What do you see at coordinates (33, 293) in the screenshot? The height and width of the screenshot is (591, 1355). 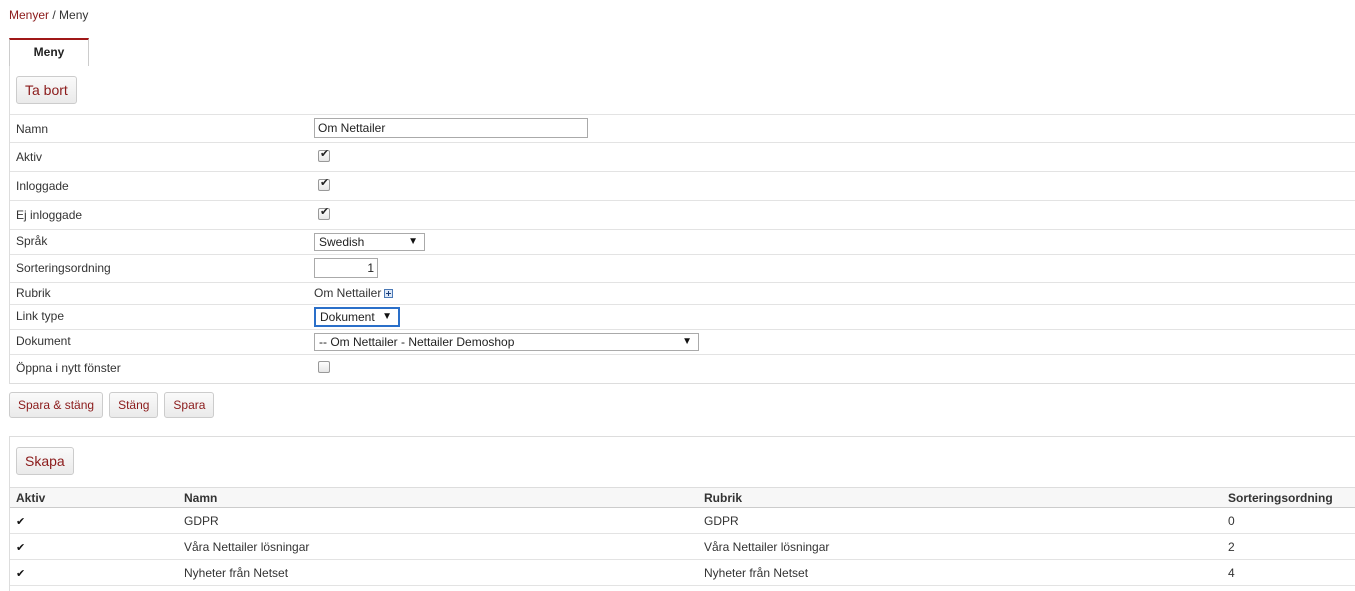 I see `heading-label: Rubrik` at bounding box center [33, 293].